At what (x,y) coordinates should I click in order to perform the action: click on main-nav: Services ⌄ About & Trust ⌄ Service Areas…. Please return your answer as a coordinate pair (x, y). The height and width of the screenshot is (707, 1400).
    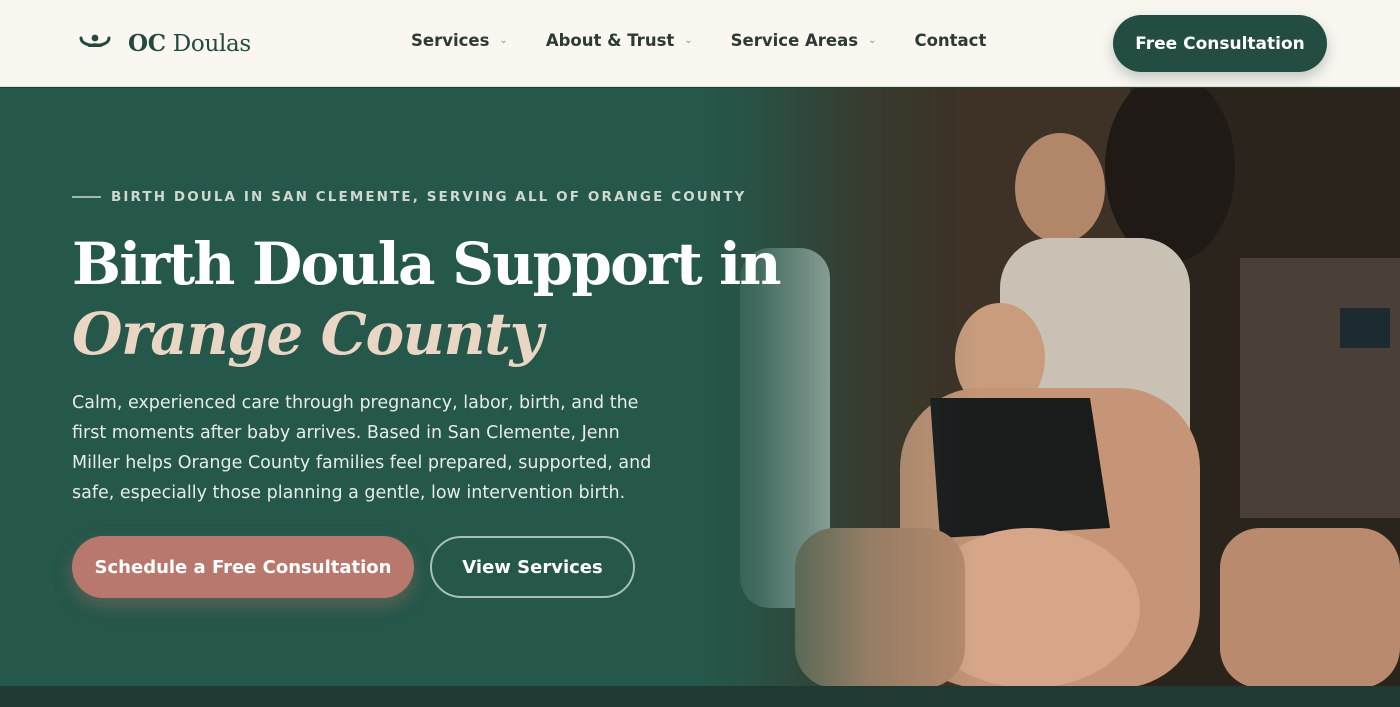
    Looking at the image, I should click on (717, 40).